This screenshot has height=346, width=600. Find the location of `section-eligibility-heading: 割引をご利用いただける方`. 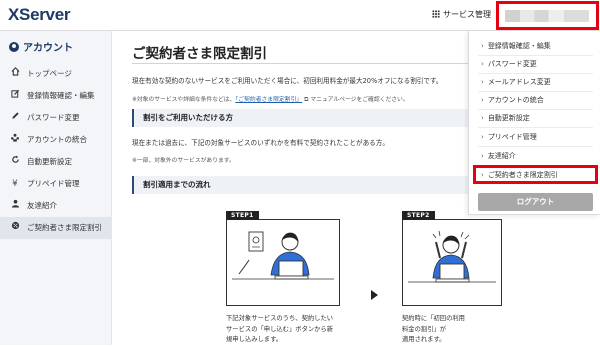

section-eligibility-heading: 割引をご利用いただける方 is located at coordinates (302, 118).